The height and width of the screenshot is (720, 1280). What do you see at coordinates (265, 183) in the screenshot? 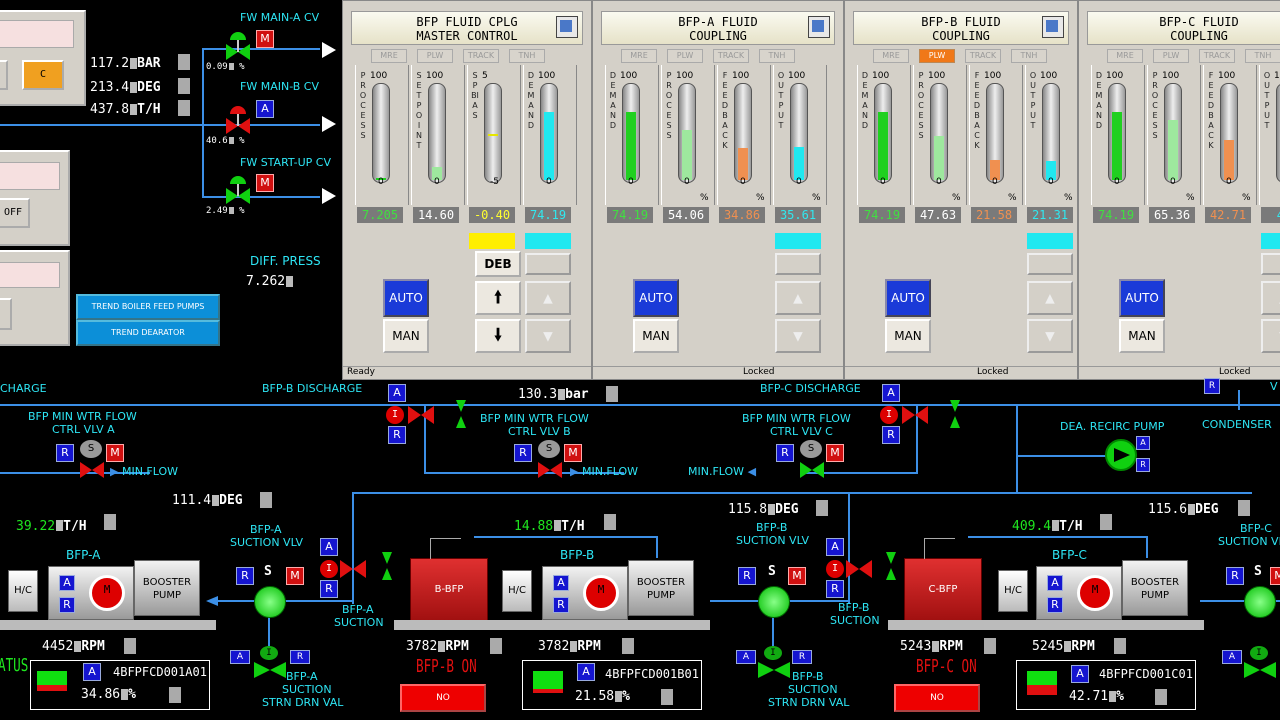
I see `fw-startup-mode-m: M` at bounding box center [265, 183].